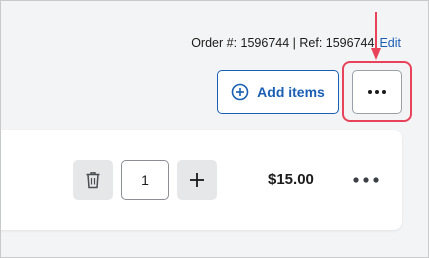 This screenshot has width=429, height=258. I want to click on quantity-input, so click(145, 180).